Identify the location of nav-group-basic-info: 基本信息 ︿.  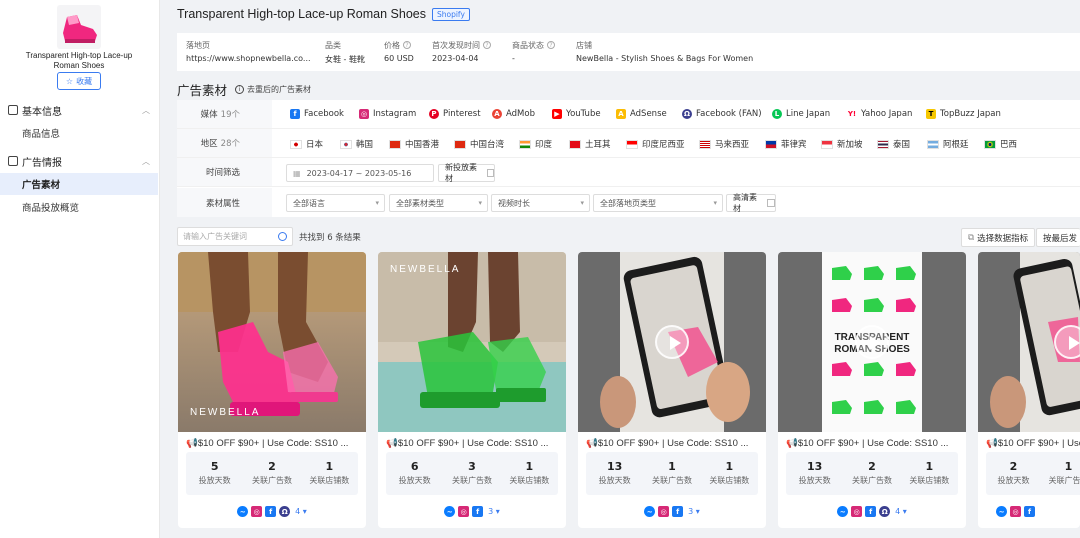
(80, 110).